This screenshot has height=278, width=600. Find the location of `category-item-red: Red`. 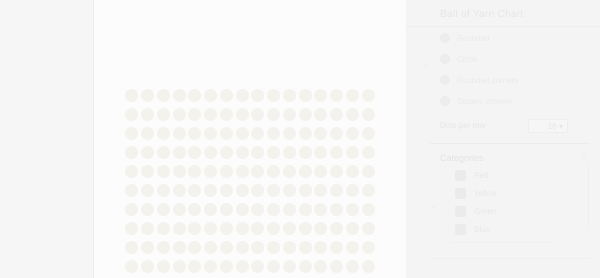

category-item-red: Red is located at coordinates (472, 175).